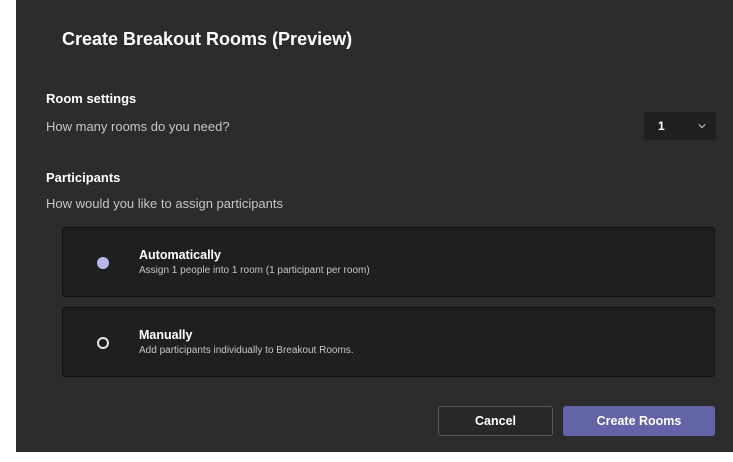 The width and height of the screenshot is (733, 462). Describe the element at coordinates (180, 255) in the screenshot. I see `option-automatically-title: Automatically` at that location.